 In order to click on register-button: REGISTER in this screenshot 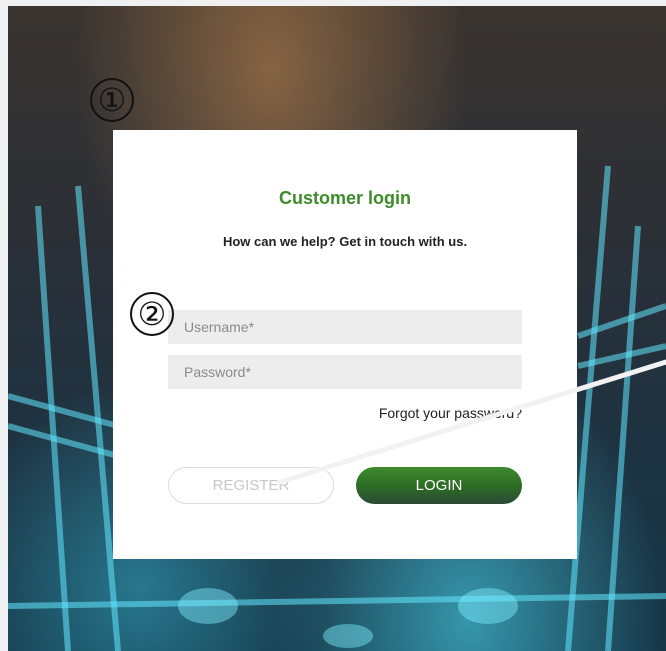, I will do `click(251, 485)`.